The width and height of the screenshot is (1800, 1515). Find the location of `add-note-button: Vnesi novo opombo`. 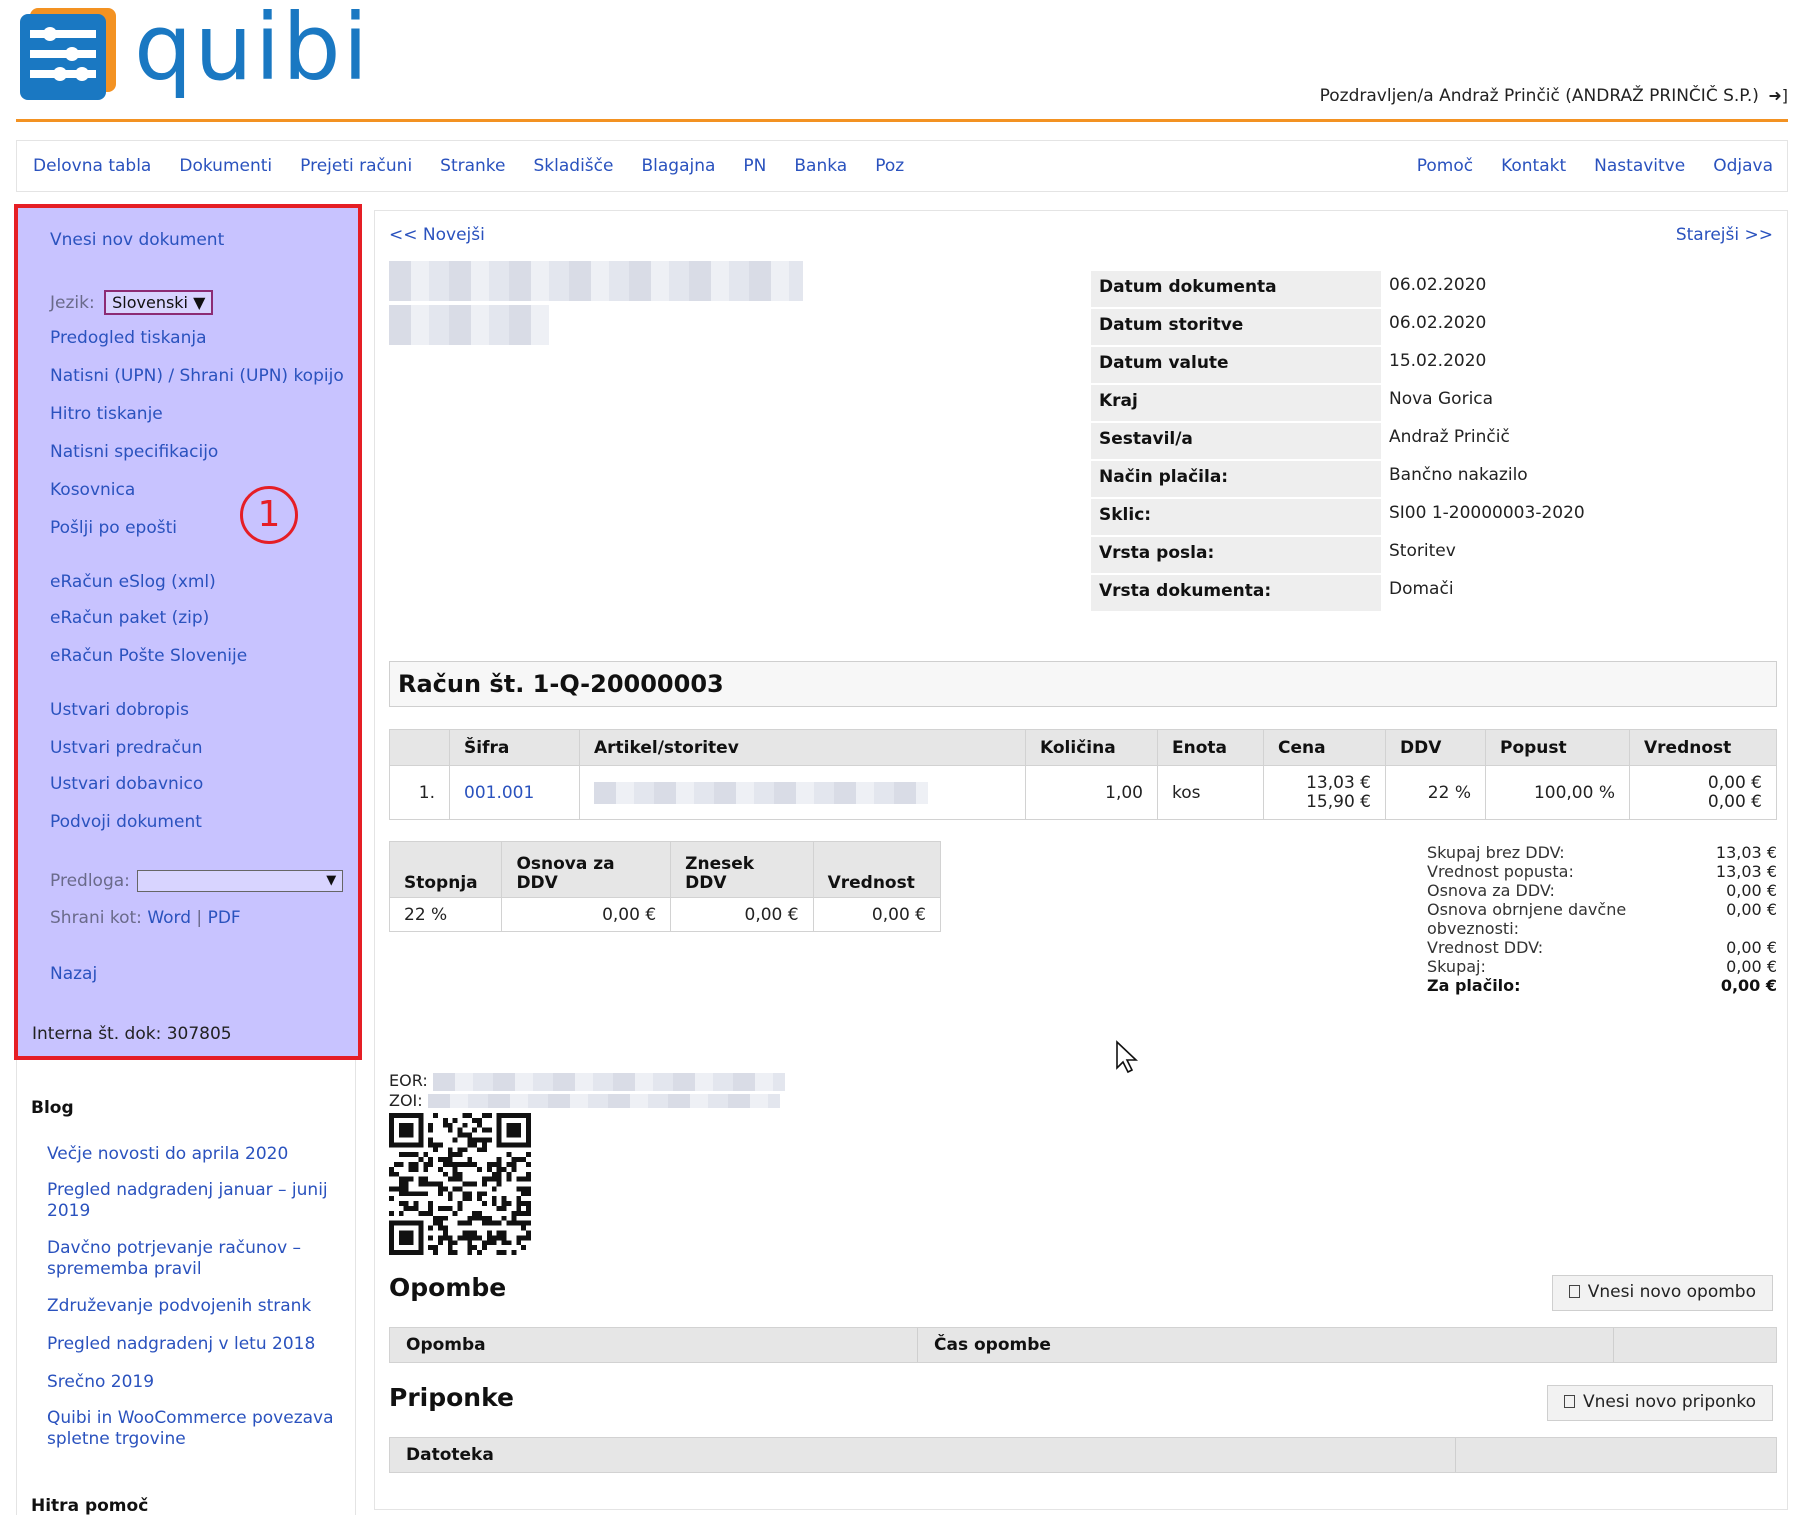

add-note-button: Vnesi novo opombo is located at coordinates (1662, 1293).